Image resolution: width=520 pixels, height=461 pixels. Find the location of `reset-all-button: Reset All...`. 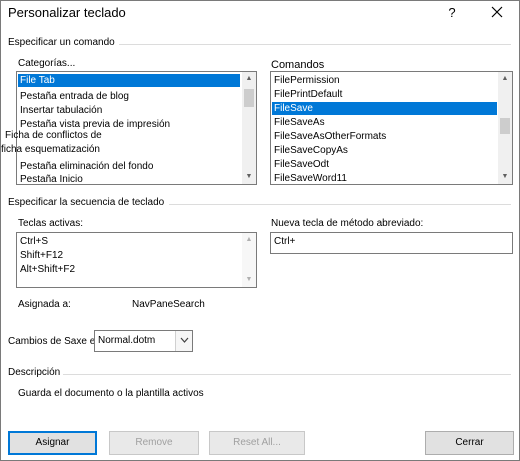

reset-all-button: Reset All... is located at coordinates (257, 443).